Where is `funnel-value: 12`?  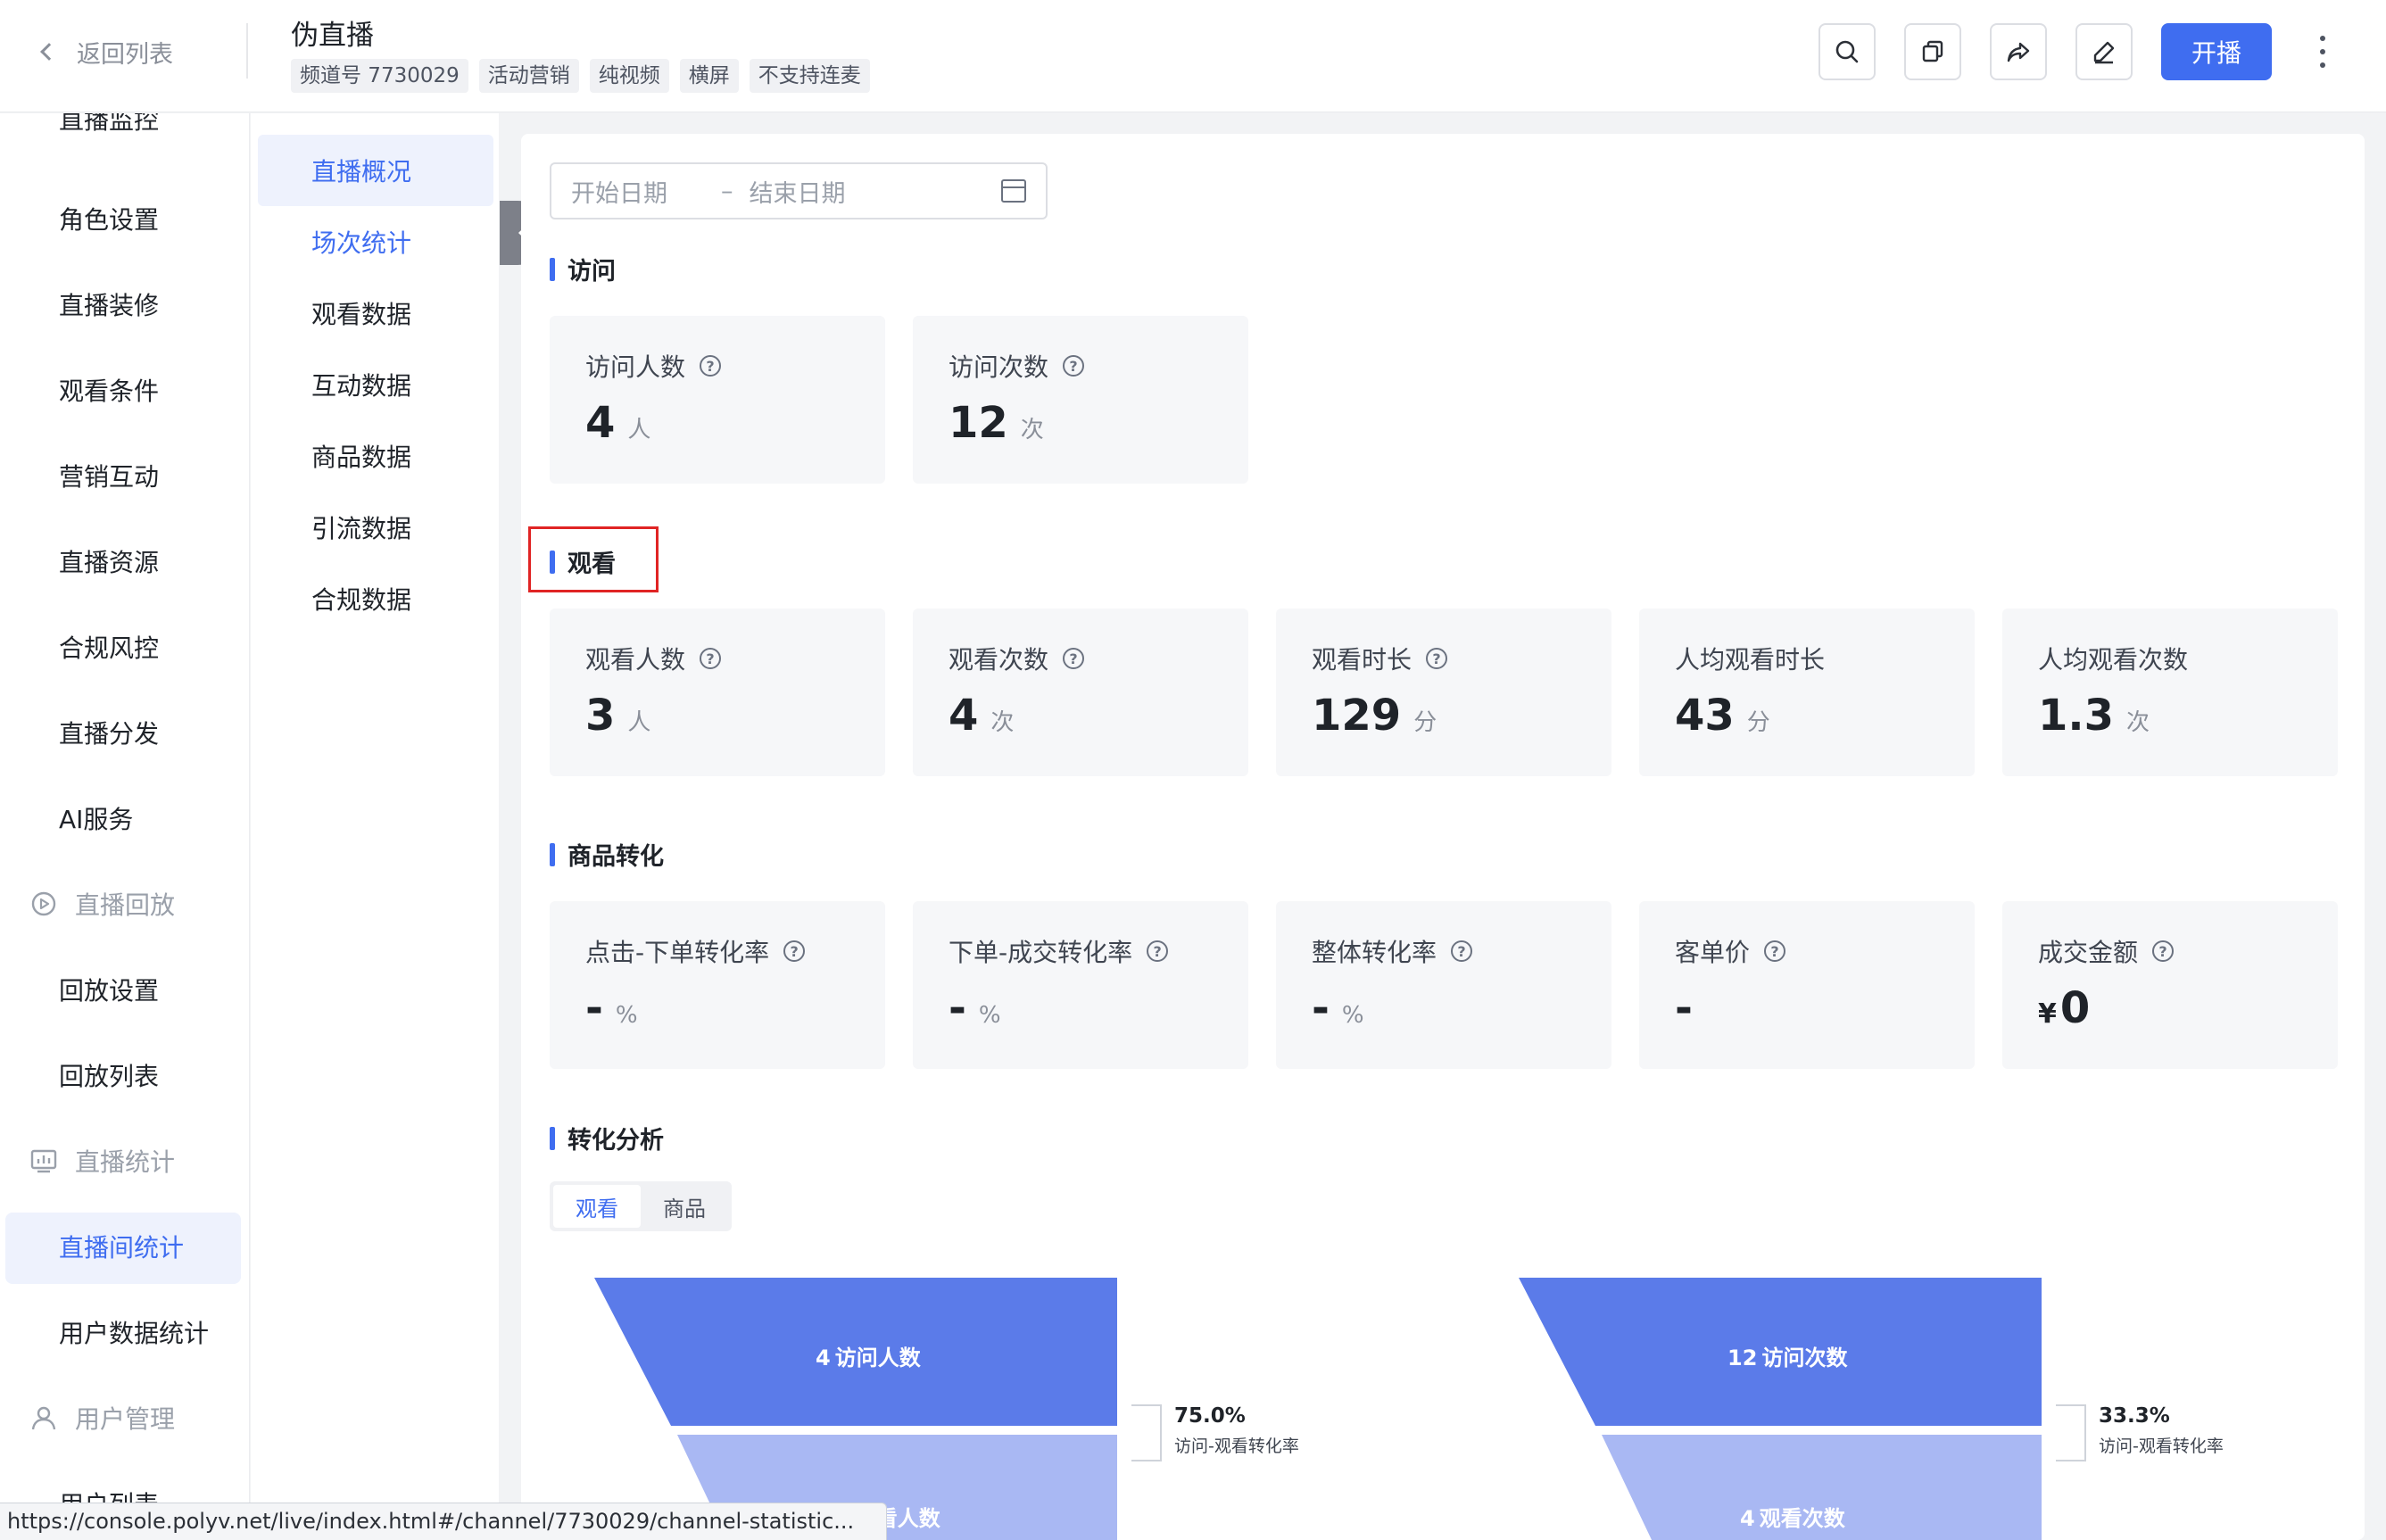
funnel-value: 12 is located at coordinates (1742, 1358).